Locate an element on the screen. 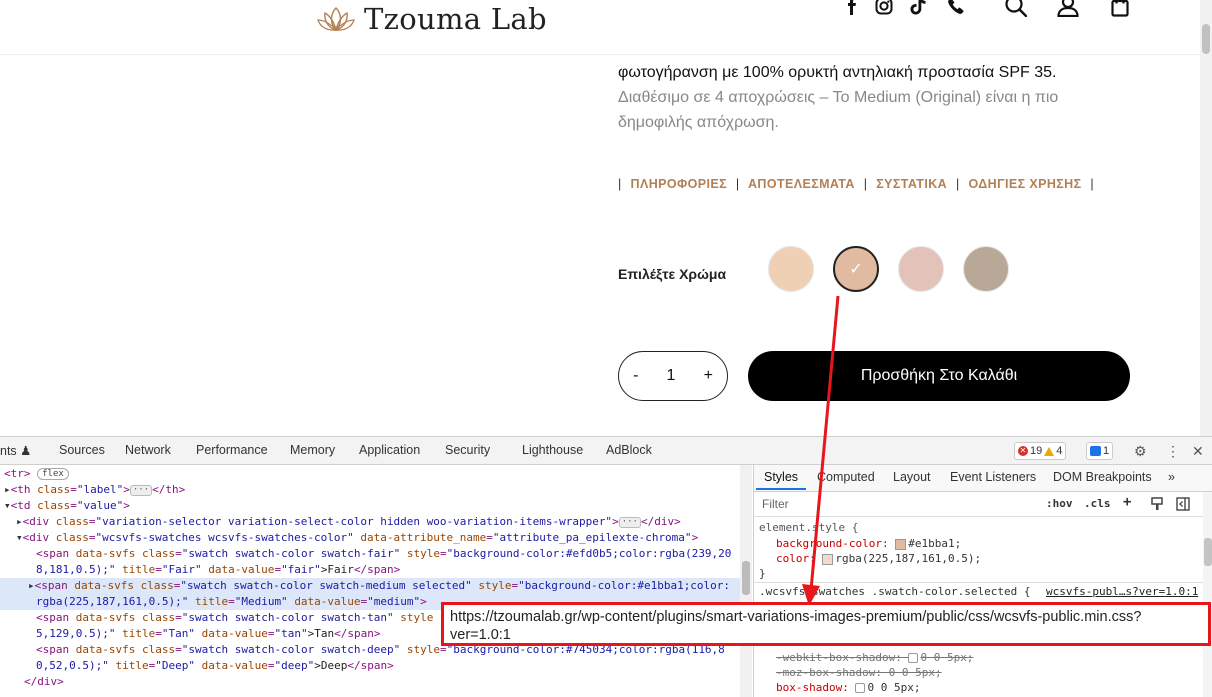 The image size is (1212, 697). css-declaration-webkit-shadow: -webkit-box-shadow: 0 0 5px; is located at coordinates (874, 657).